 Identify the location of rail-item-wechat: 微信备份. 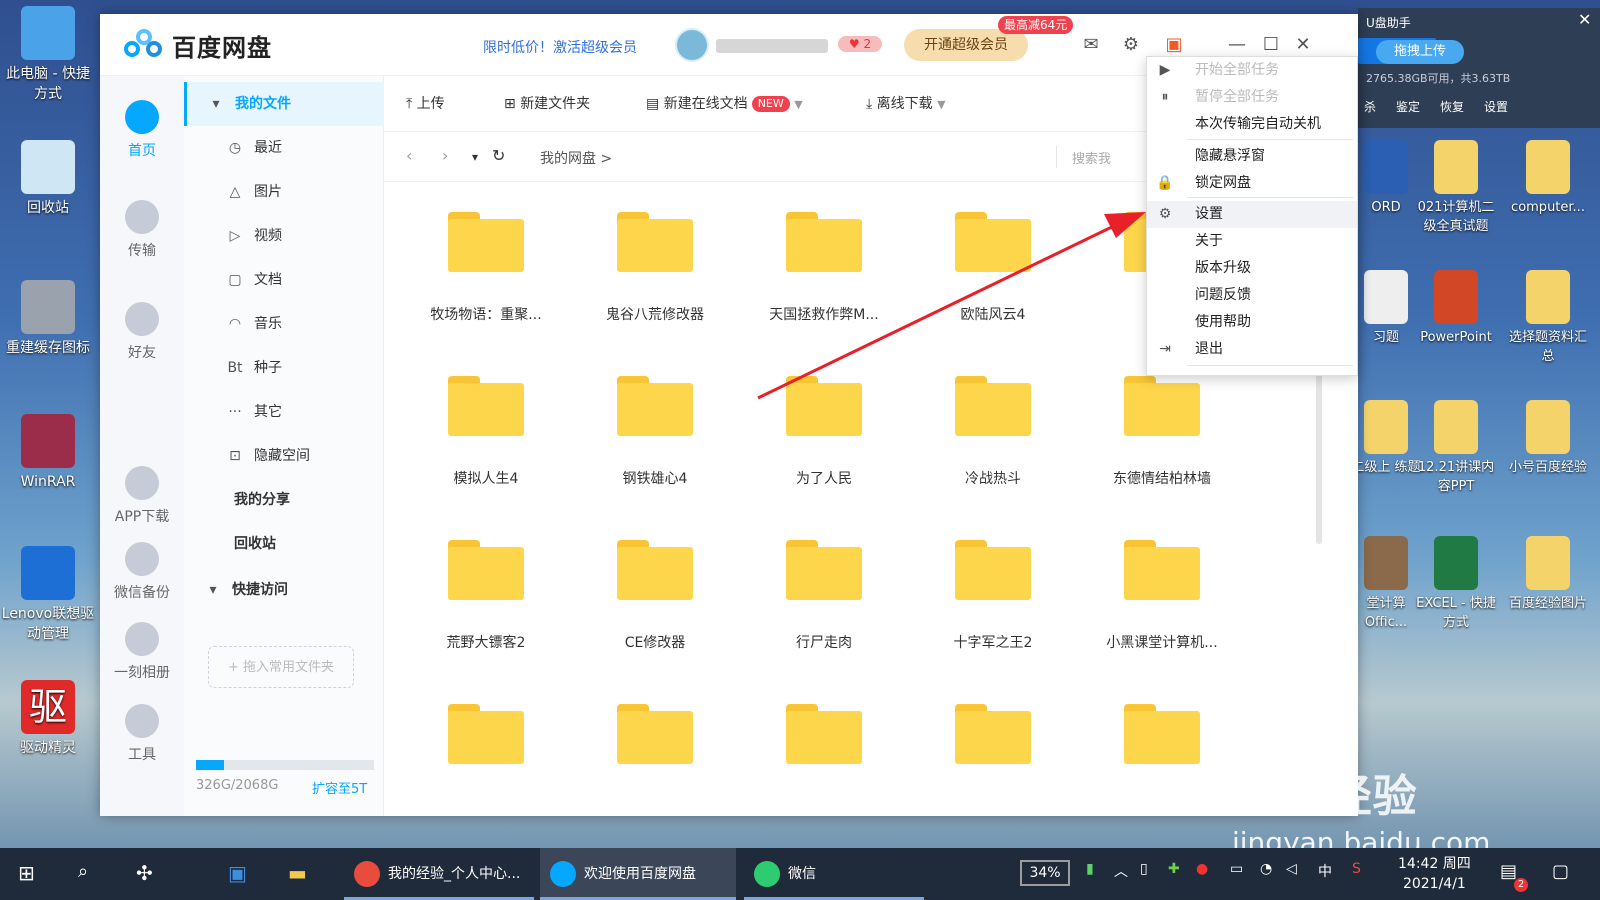
(142, 572).